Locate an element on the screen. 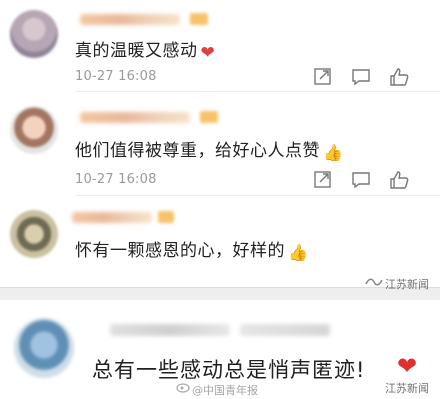 This screenshot has width=440, height=399. comment-text: 怀有一颗感恩的心，好样的 👍 is located at coordinates (191, 249).